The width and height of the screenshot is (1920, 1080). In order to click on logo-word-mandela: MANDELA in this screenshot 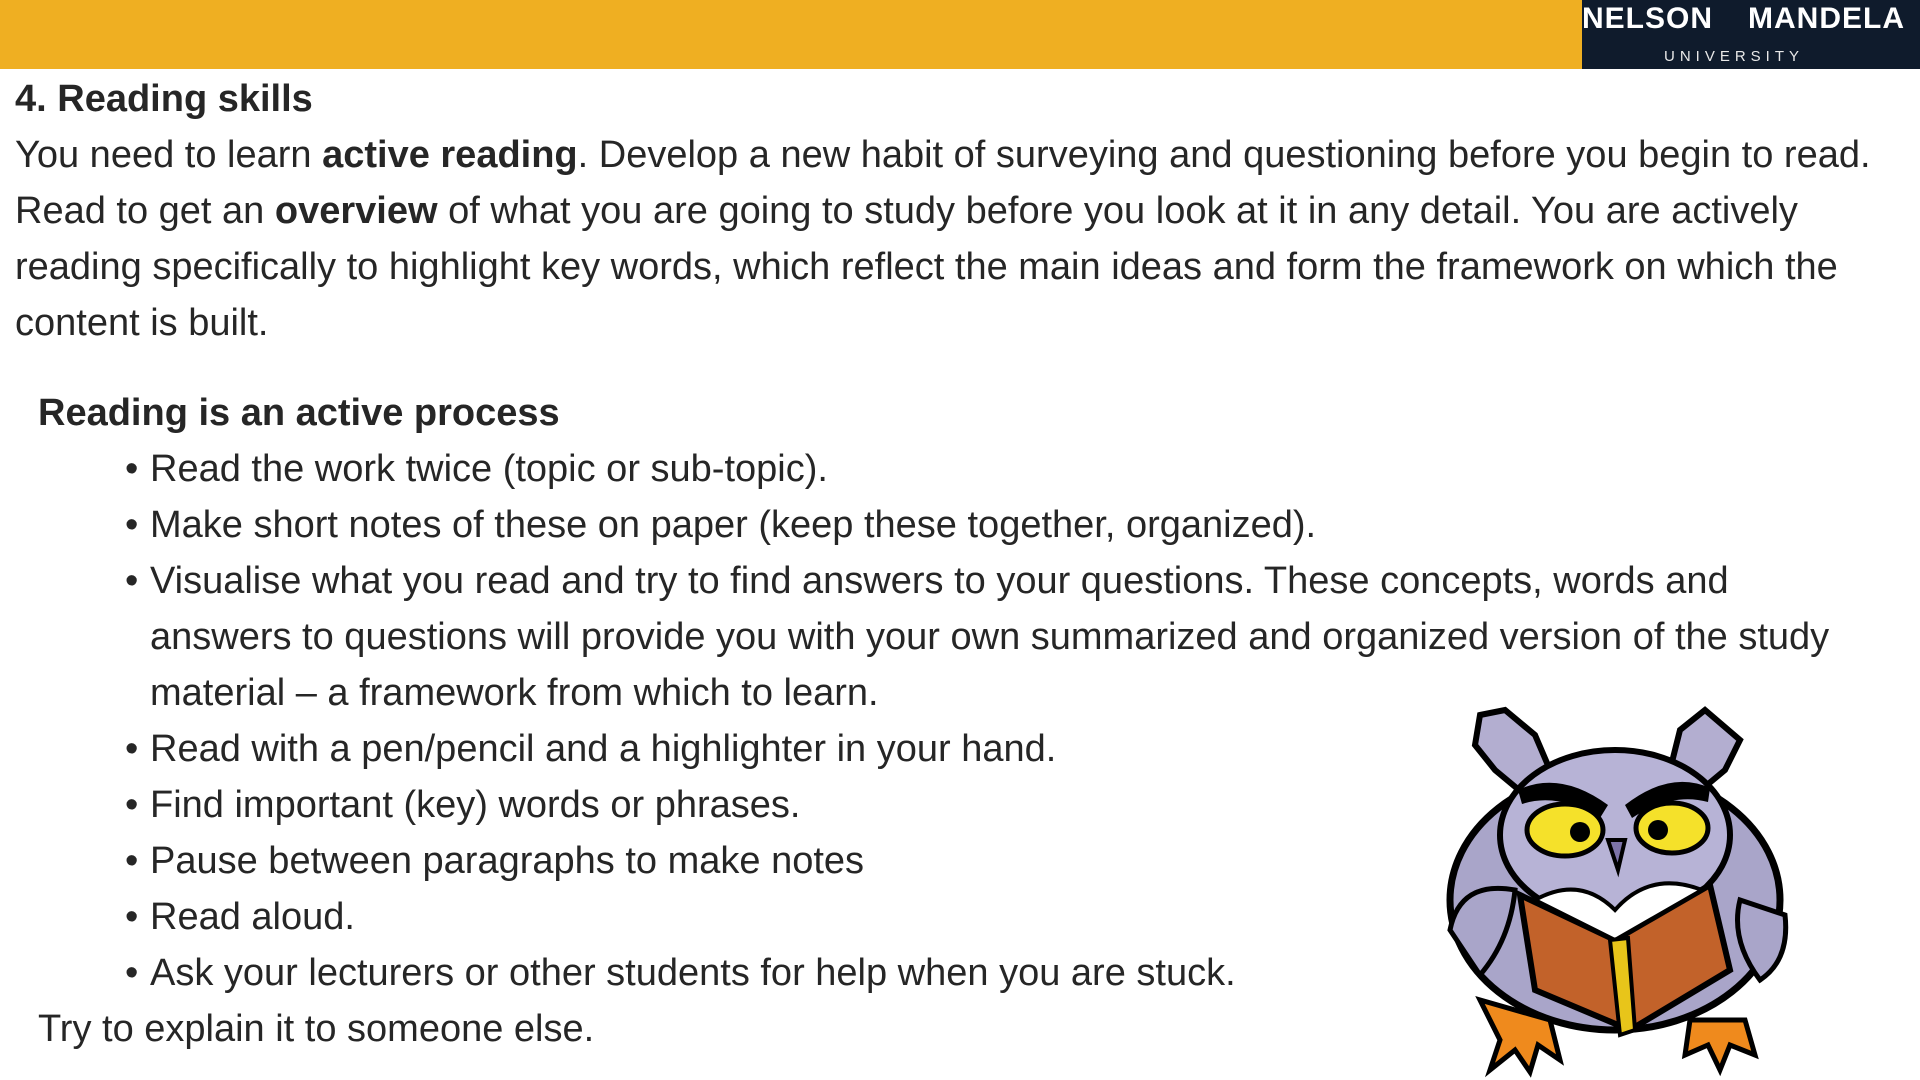, I will do `click(1826, 18)`.